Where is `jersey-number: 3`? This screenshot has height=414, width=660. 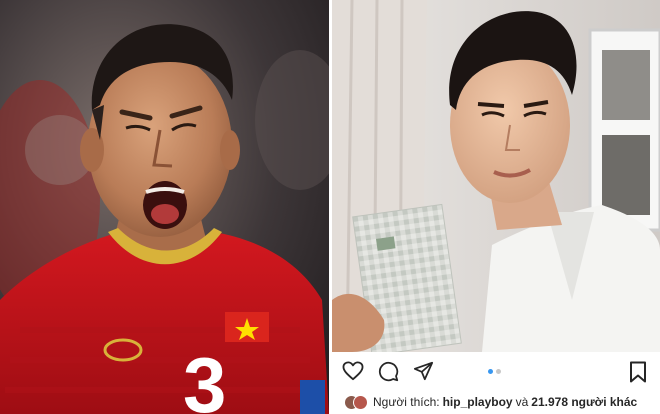
jersey-number: 3 is located at coordinates (204, 377).